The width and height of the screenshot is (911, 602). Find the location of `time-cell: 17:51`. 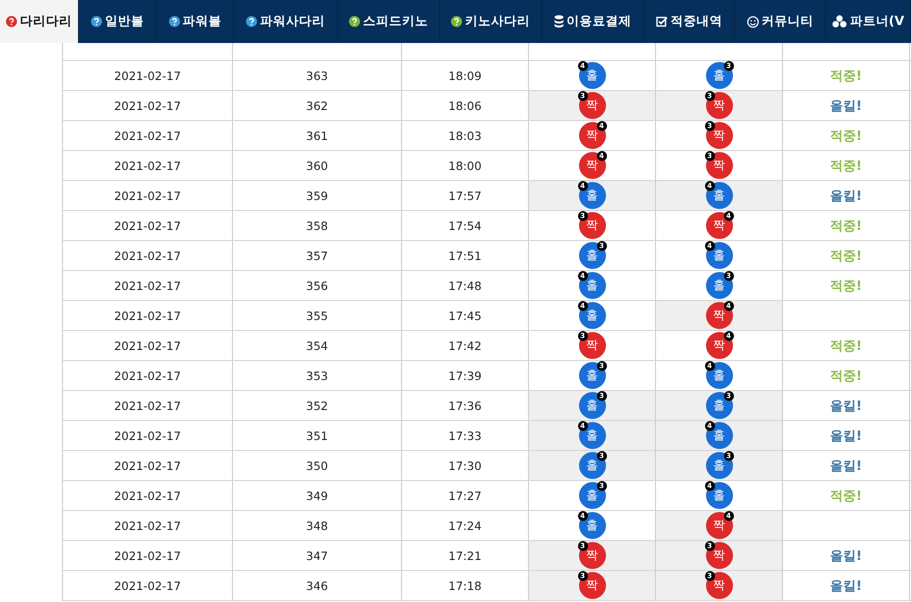

time-cell: 17:51 is located at coordinates (465, 255).